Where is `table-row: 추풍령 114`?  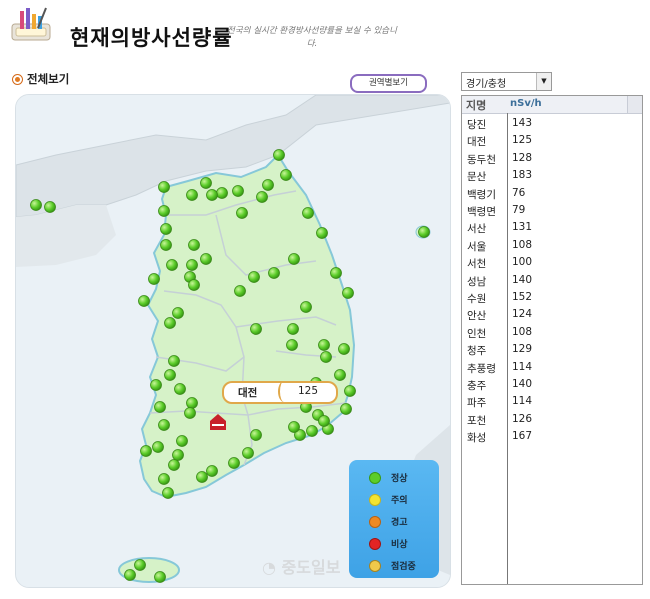
table-row: 추풍령 114 is located at coordinates (552, 368).